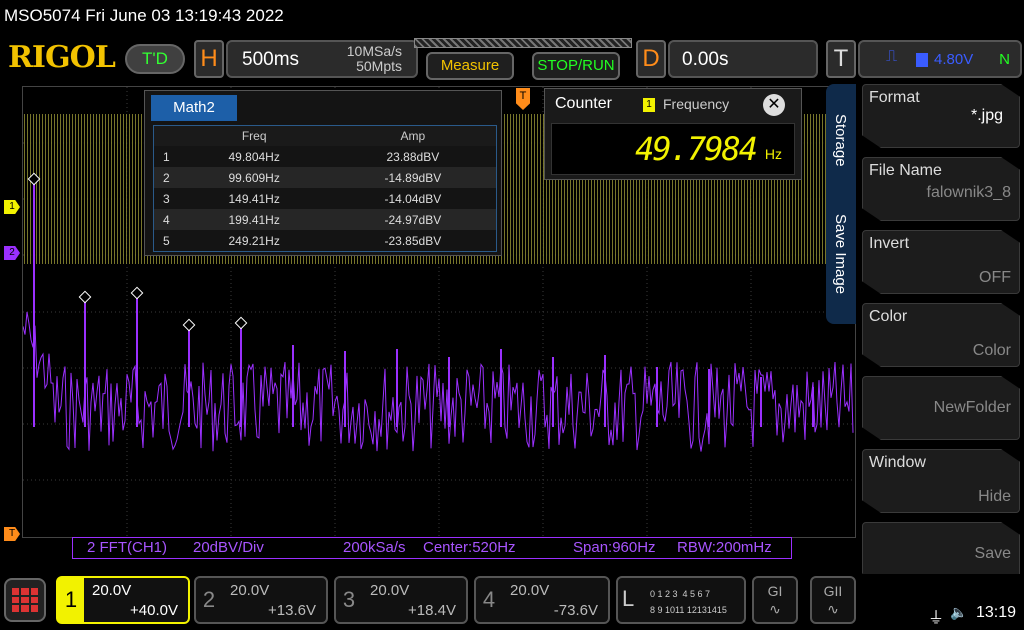 The width and height of the screenshot is (1024, 630). Describe the element at coordinates (972, 407) in the screenshot. I see `menu-item-value: NewFolder` at that location.